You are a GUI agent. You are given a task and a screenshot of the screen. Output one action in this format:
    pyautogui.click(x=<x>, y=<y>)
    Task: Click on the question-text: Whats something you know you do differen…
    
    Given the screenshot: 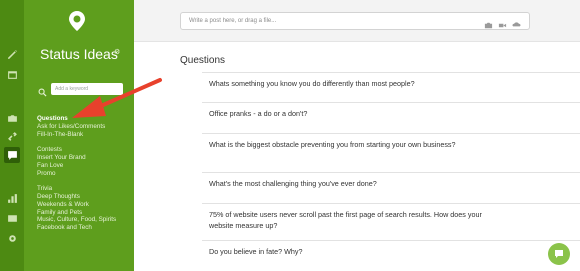 What is the action you would take?
    pyautogui.click(x=312, y=83)
    